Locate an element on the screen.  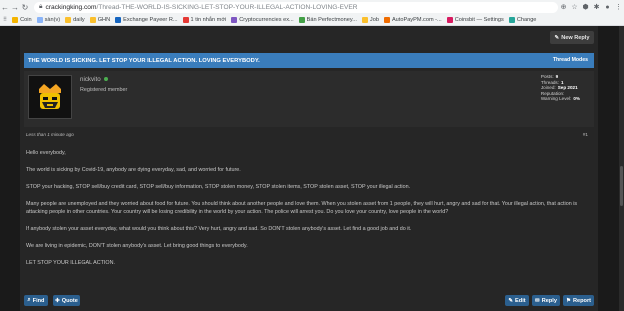
page-scrollbar is located at coordinates (621, 168).